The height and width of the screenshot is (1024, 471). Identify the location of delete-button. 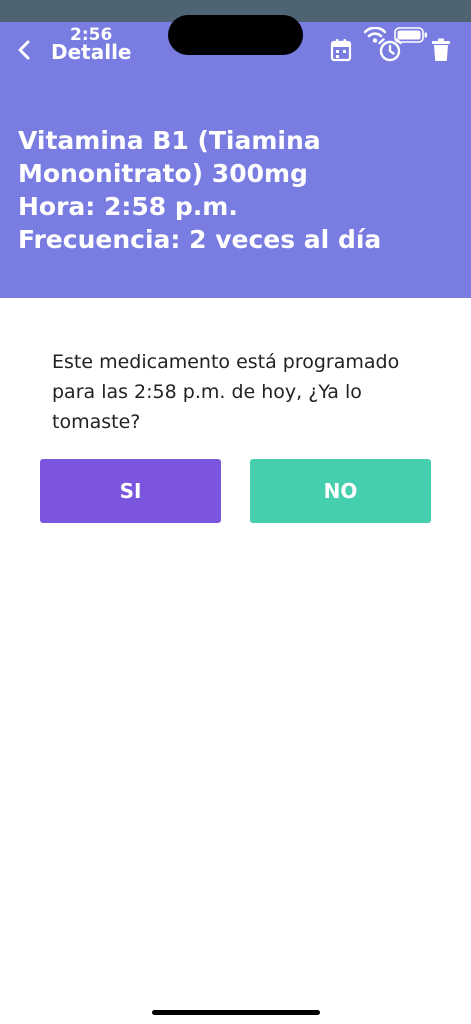
(441, 52).